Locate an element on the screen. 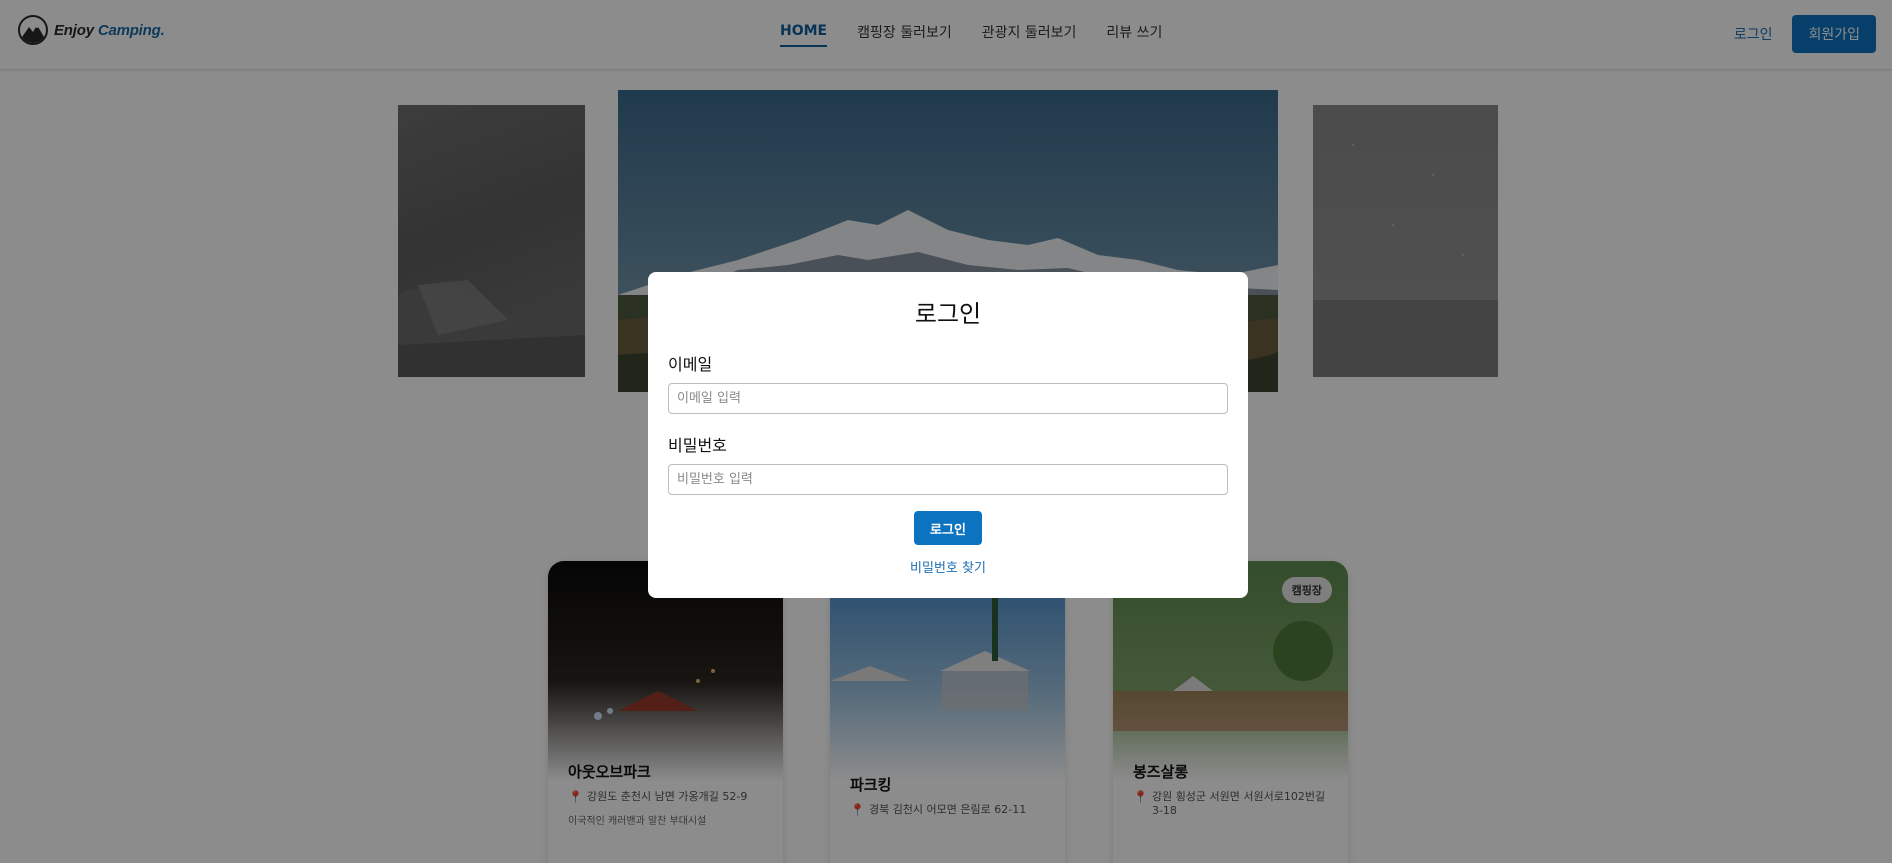  modal-actions: 로그인 비밀번호 찾기 is located at coordinates (948, 543).